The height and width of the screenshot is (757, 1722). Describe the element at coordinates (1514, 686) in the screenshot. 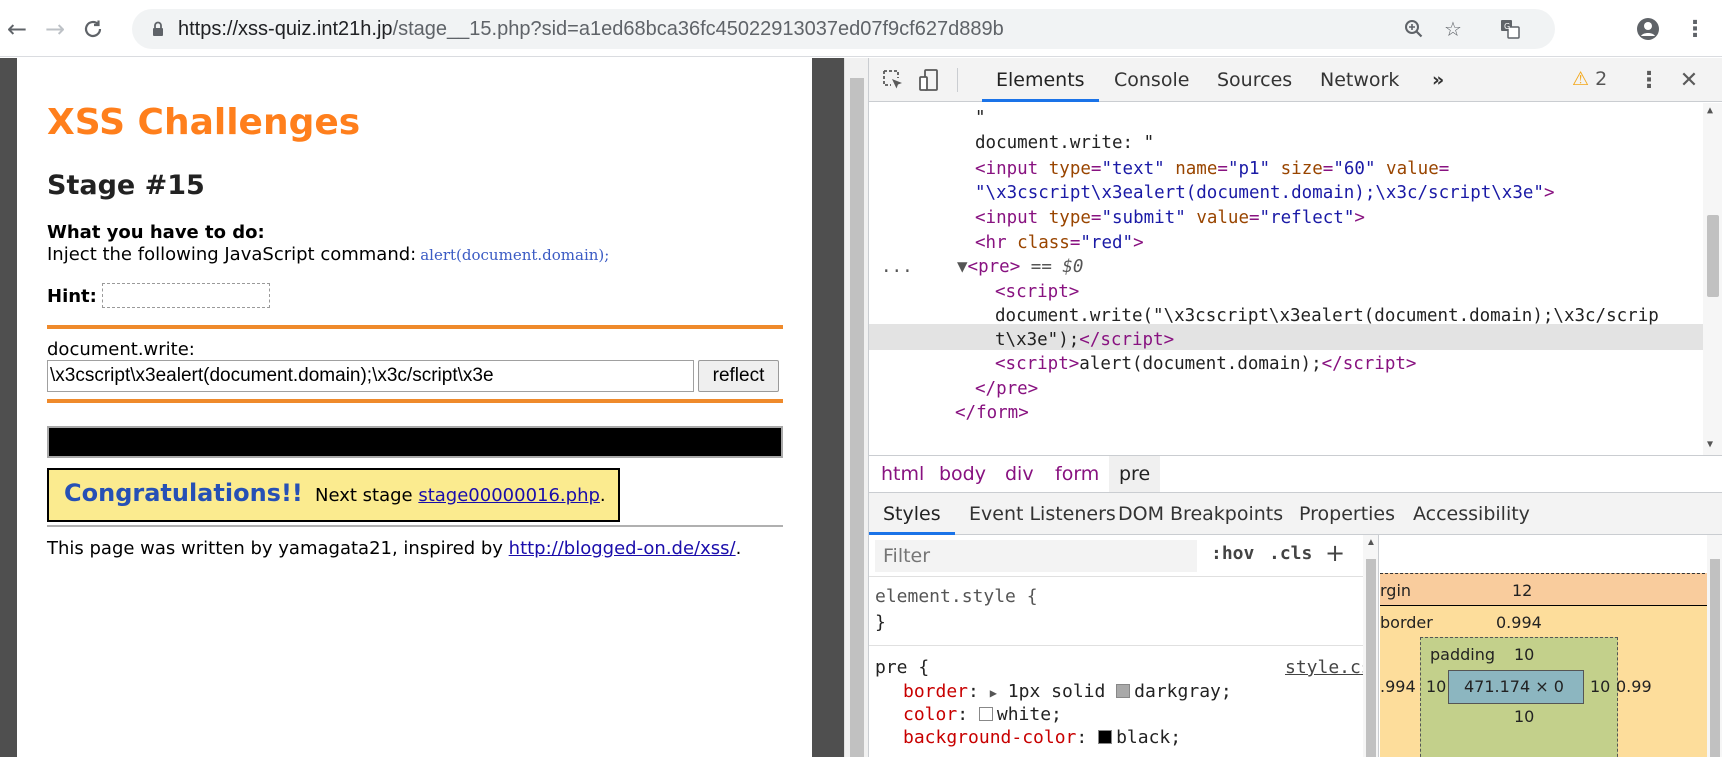

I see `content-size-value: 471.174 × 0` at that location.